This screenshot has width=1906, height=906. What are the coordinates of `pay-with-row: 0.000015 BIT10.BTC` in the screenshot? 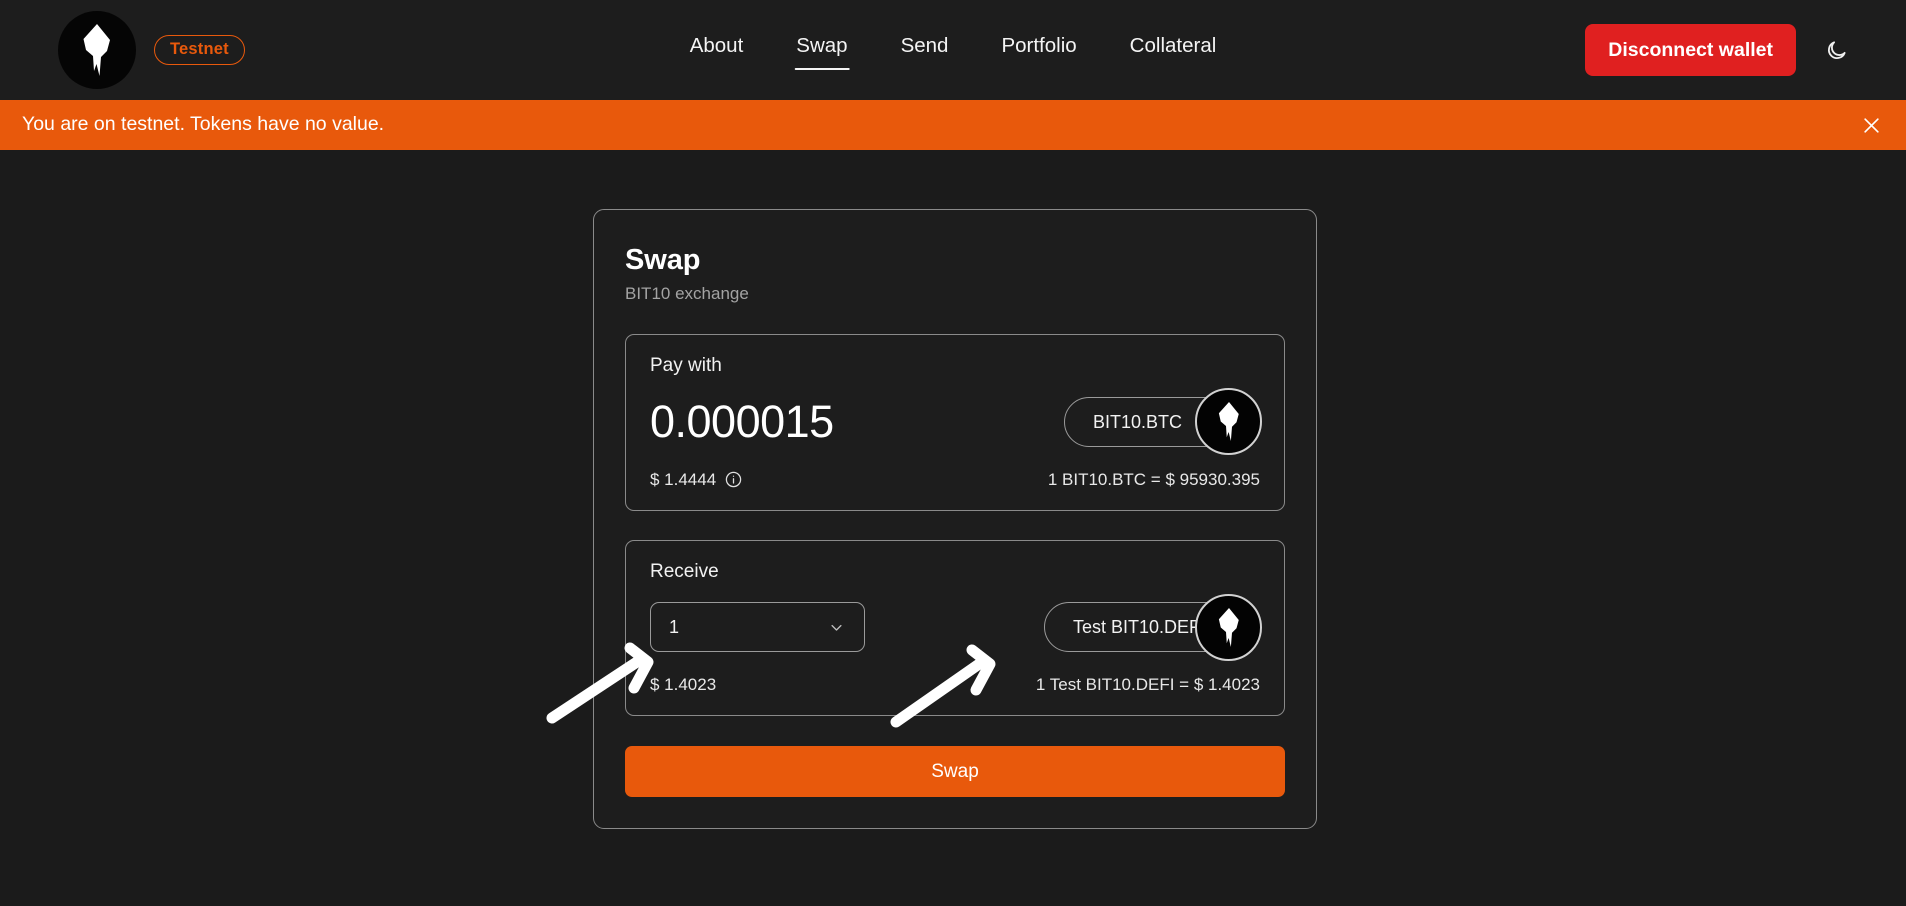 It's located at (956, 422).